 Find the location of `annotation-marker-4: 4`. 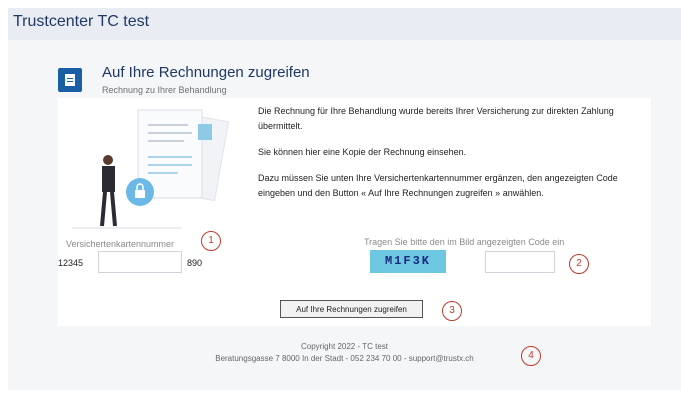

annotation-marker-4: 4 is located at coordinates (531, 356).